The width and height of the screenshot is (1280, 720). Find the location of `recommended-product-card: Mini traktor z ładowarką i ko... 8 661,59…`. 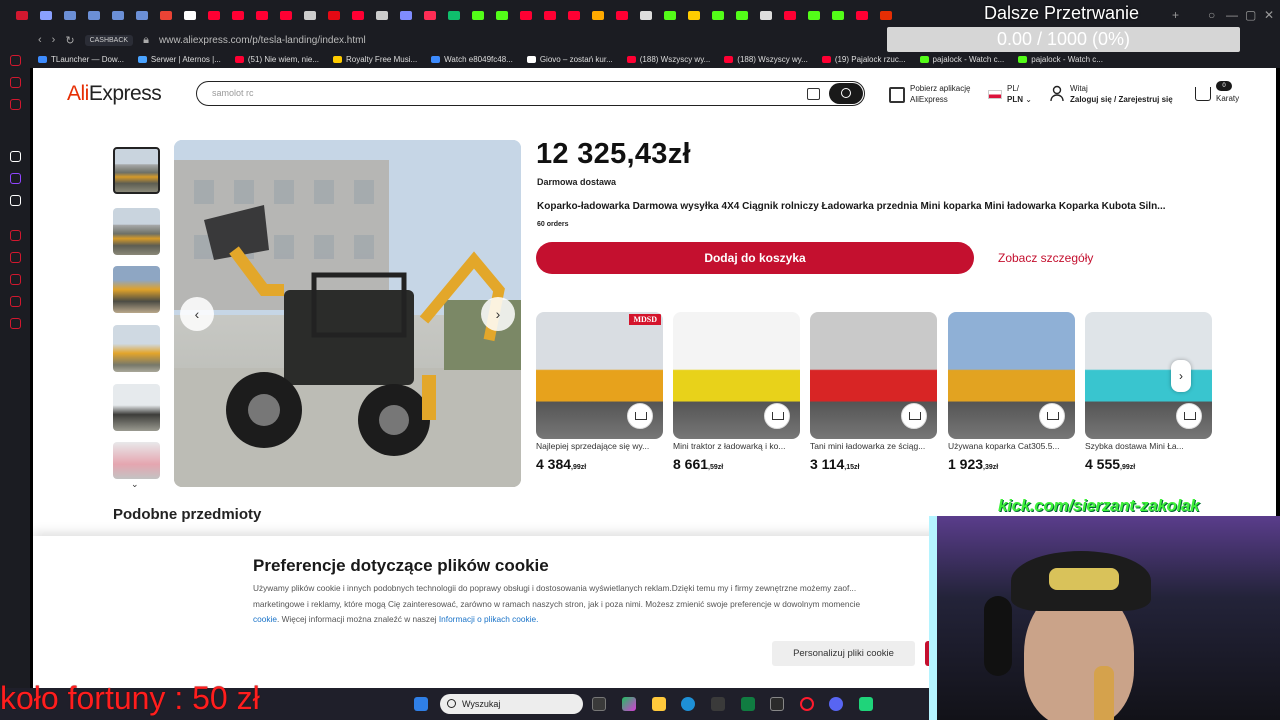

recommended-product-card: Mini traktor z ładowarką i ko... 8 661,59… is located at coordinates (736, 392).